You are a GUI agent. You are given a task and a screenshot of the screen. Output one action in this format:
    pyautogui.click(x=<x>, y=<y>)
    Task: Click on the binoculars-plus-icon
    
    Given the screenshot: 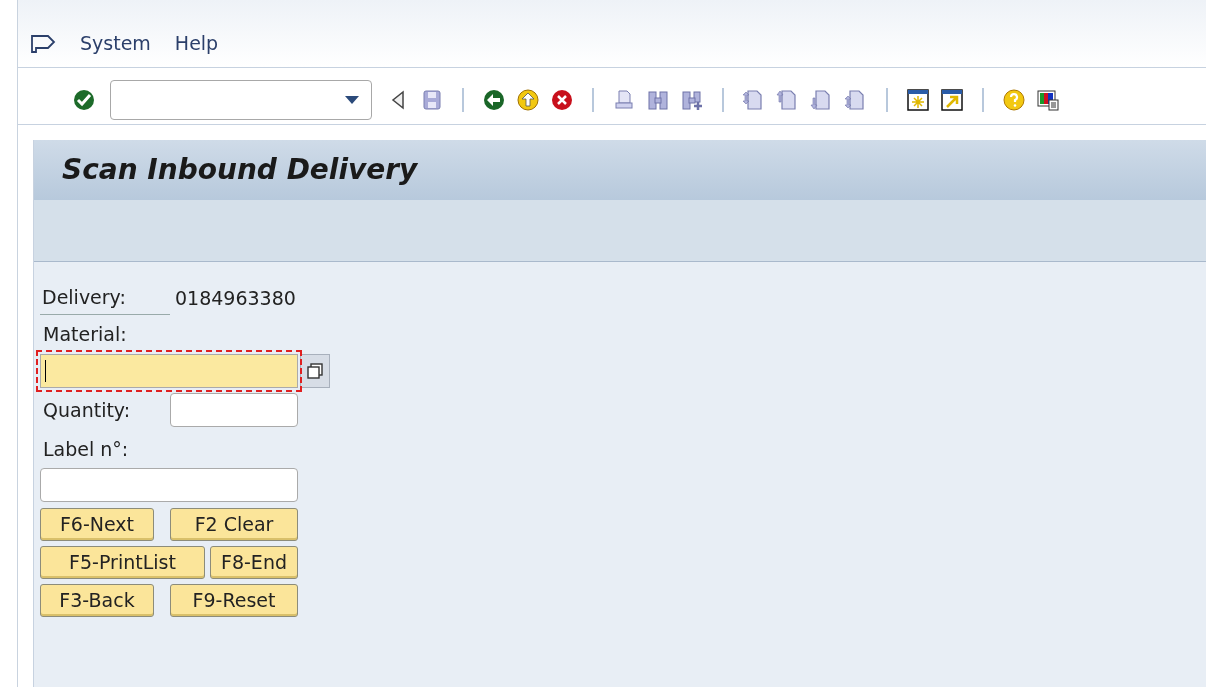 What is the action you would take?
    pyautogui.click(x=692, y=100)
    